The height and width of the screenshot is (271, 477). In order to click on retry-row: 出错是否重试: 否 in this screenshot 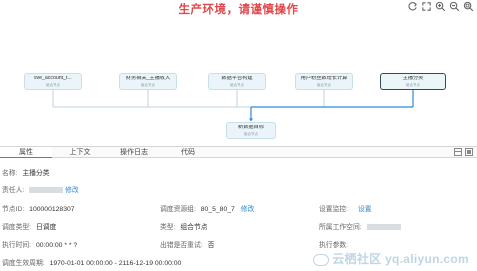, I will do `click(187, 244)`.